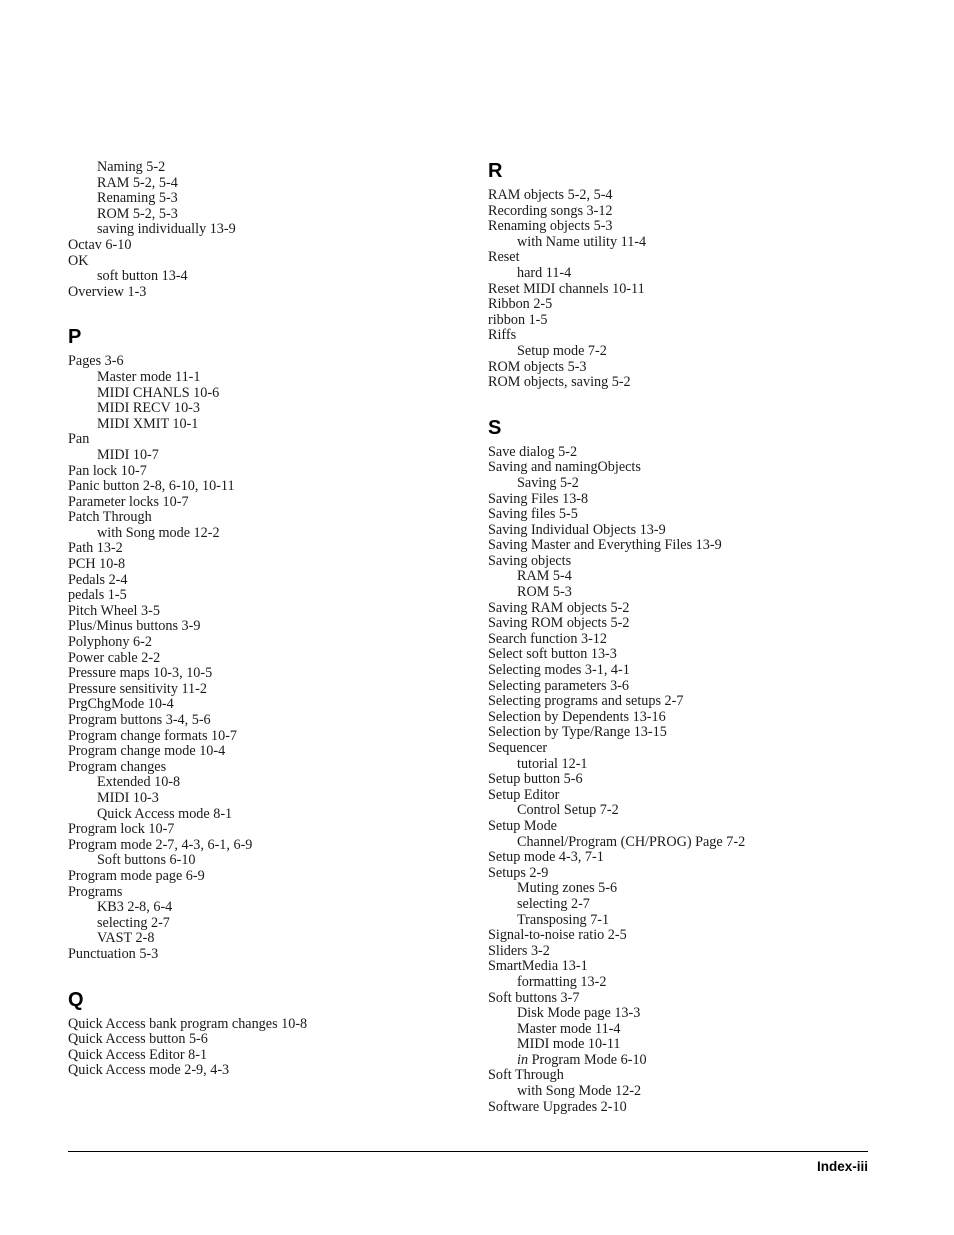 The height and width of the screenshot is (1235, 954). What do you see at coordinates (100, 244) in the screenshot?
I see `index-entry: Octav 6-10` at bounding box center [100, 244].